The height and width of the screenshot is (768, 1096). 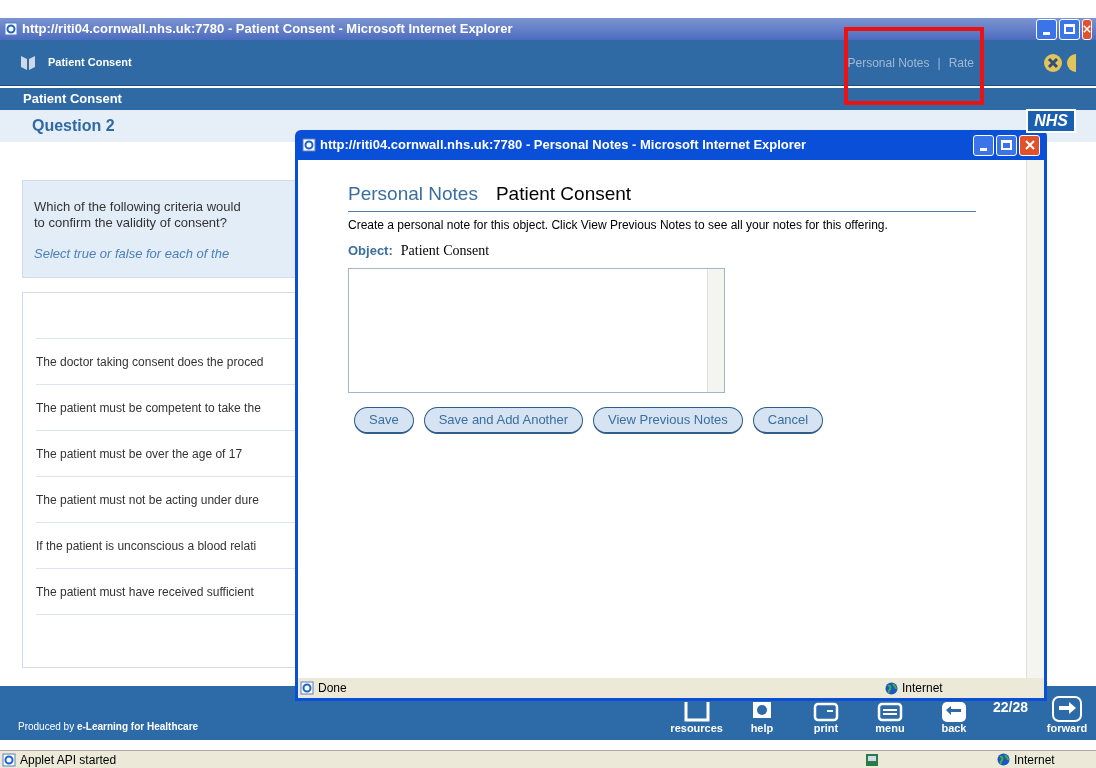 I want to click on form-button: View Previous Notes, so click(x=668, y=420).